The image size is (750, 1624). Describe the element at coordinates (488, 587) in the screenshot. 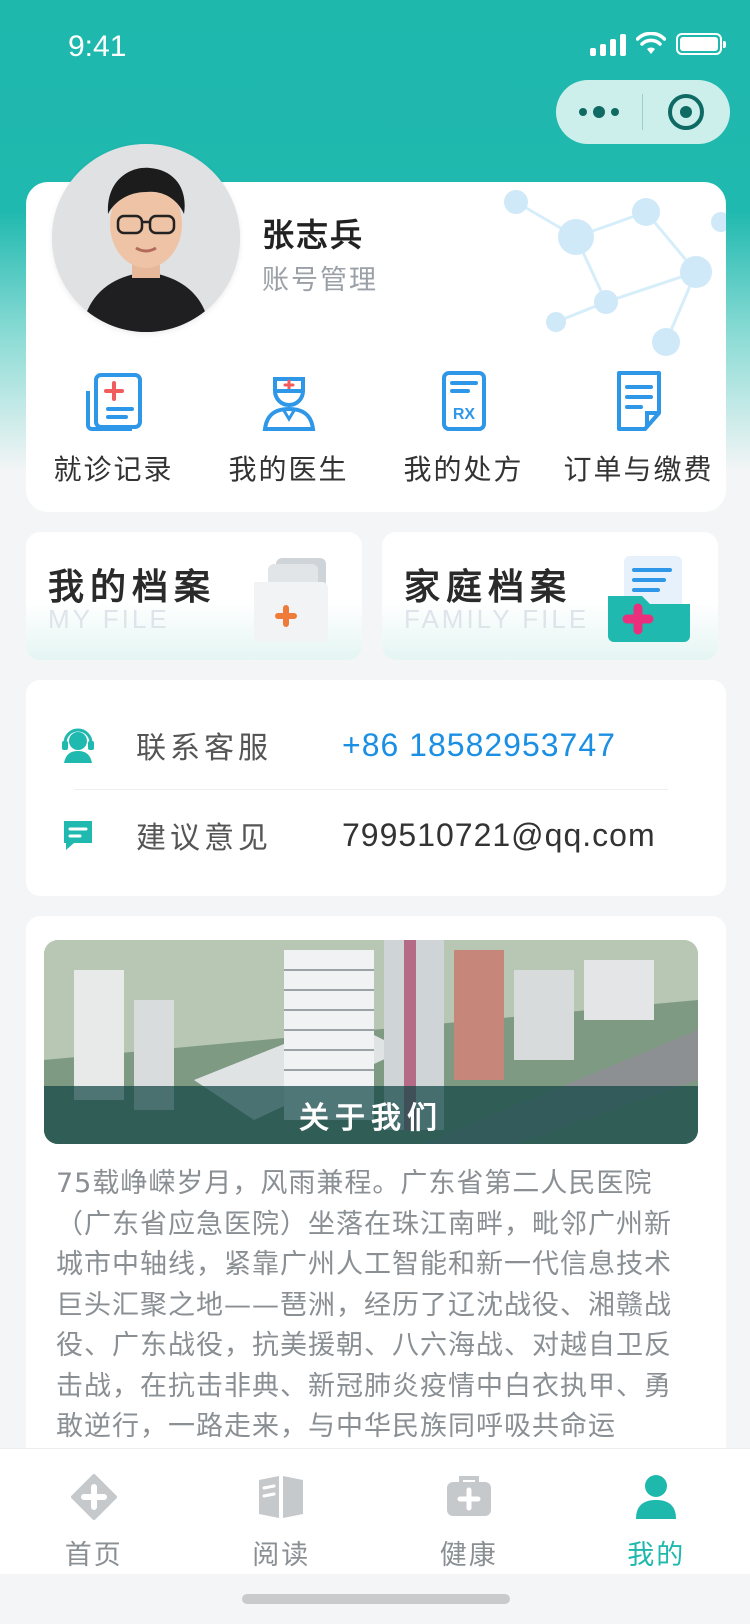

I see `family-file-title: 家庭档案` at that location.